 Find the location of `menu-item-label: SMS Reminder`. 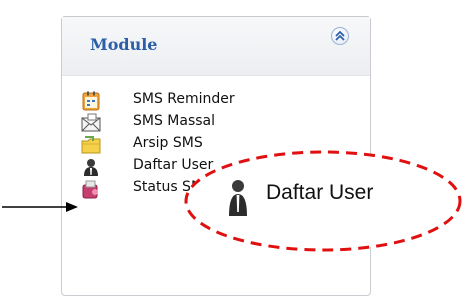

menu-item-label: SMS Reminder is located at coordinates (184, 99).